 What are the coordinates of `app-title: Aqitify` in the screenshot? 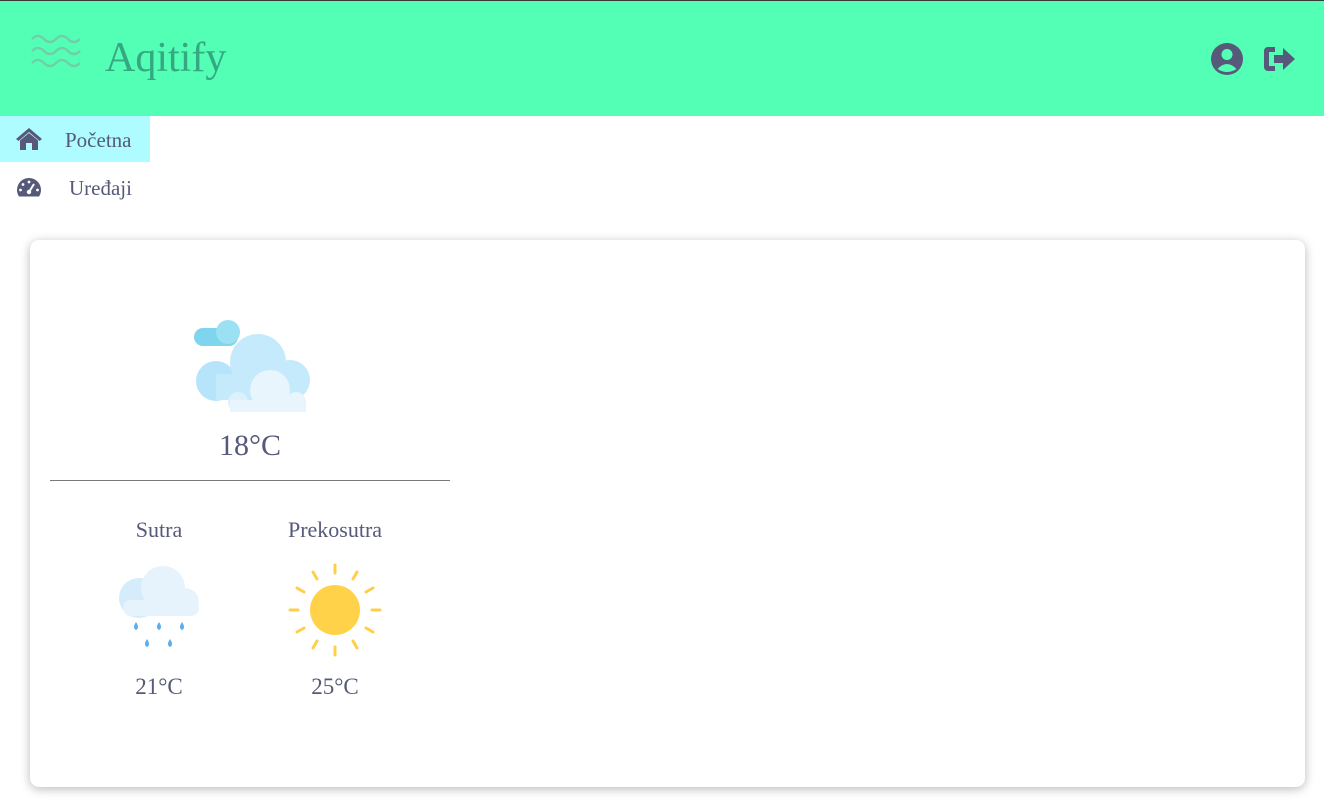 It's located at (166, 58).